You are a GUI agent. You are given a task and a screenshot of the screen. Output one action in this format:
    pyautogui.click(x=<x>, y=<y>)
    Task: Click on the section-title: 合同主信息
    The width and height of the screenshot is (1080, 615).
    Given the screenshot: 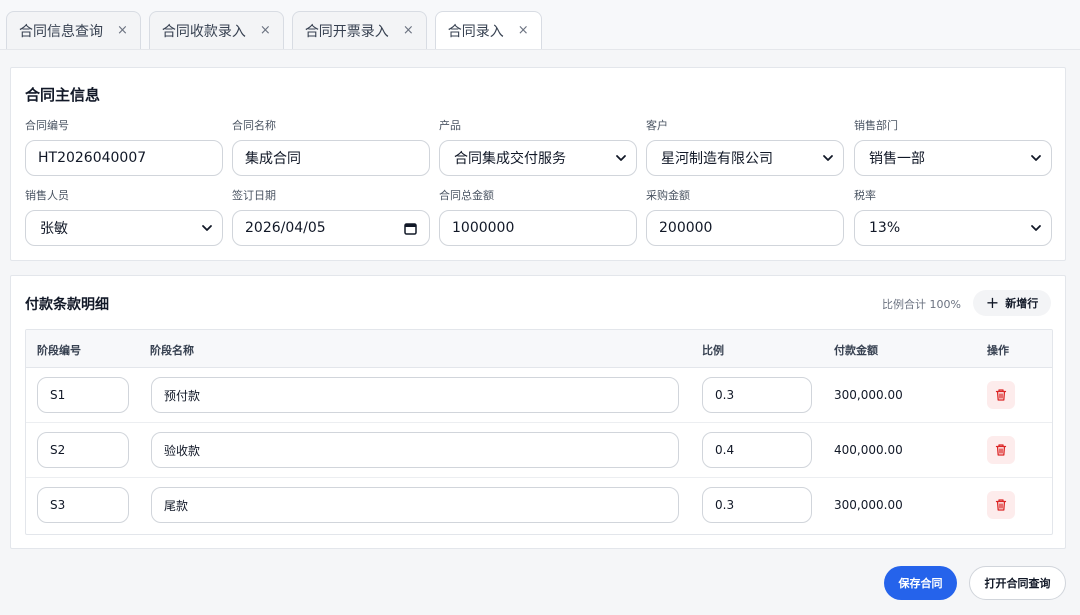 What is the action you would take?
    pyautogui.click(x=63, y=95)
    